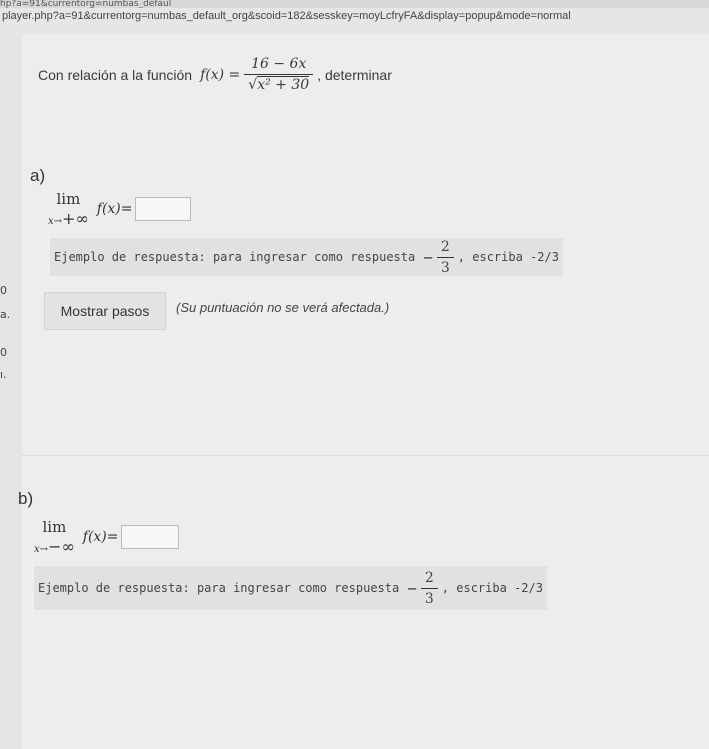  I want to click on lim-subscript: x→−∞, so click(54, 546).